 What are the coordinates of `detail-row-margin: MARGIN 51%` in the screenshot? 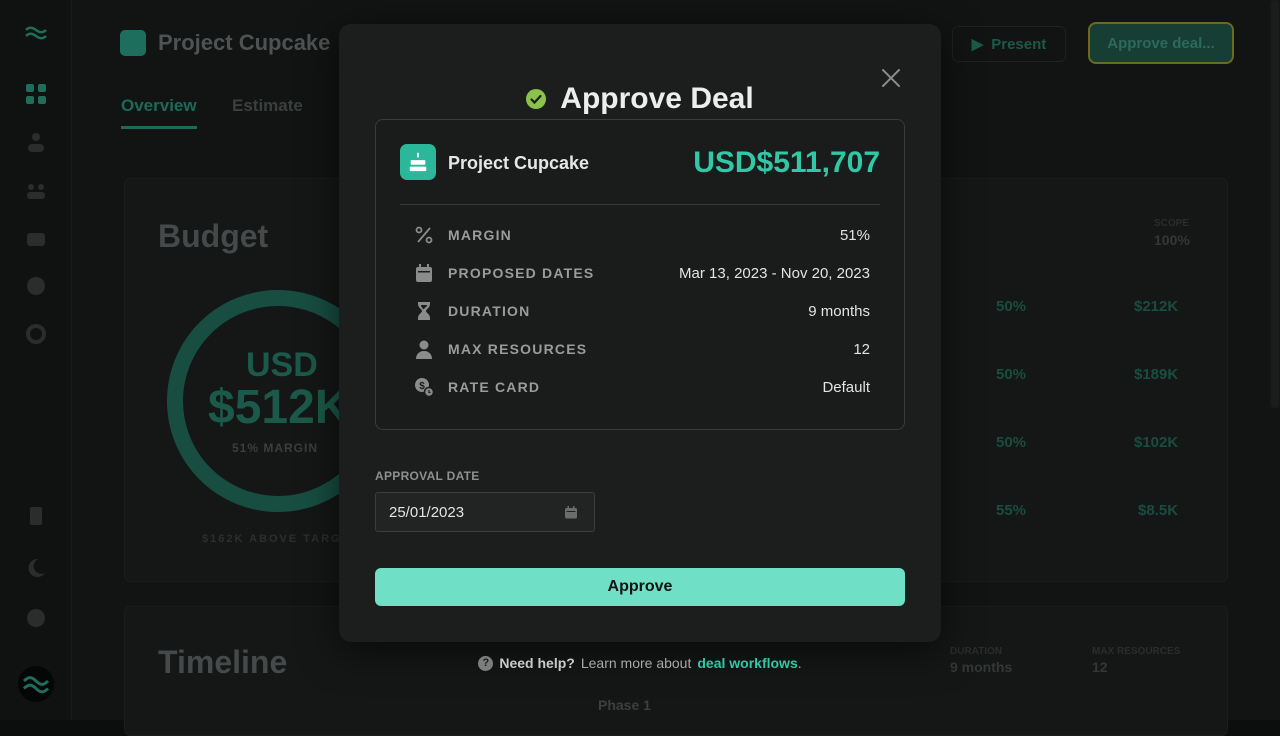 It's located at (641, 235).